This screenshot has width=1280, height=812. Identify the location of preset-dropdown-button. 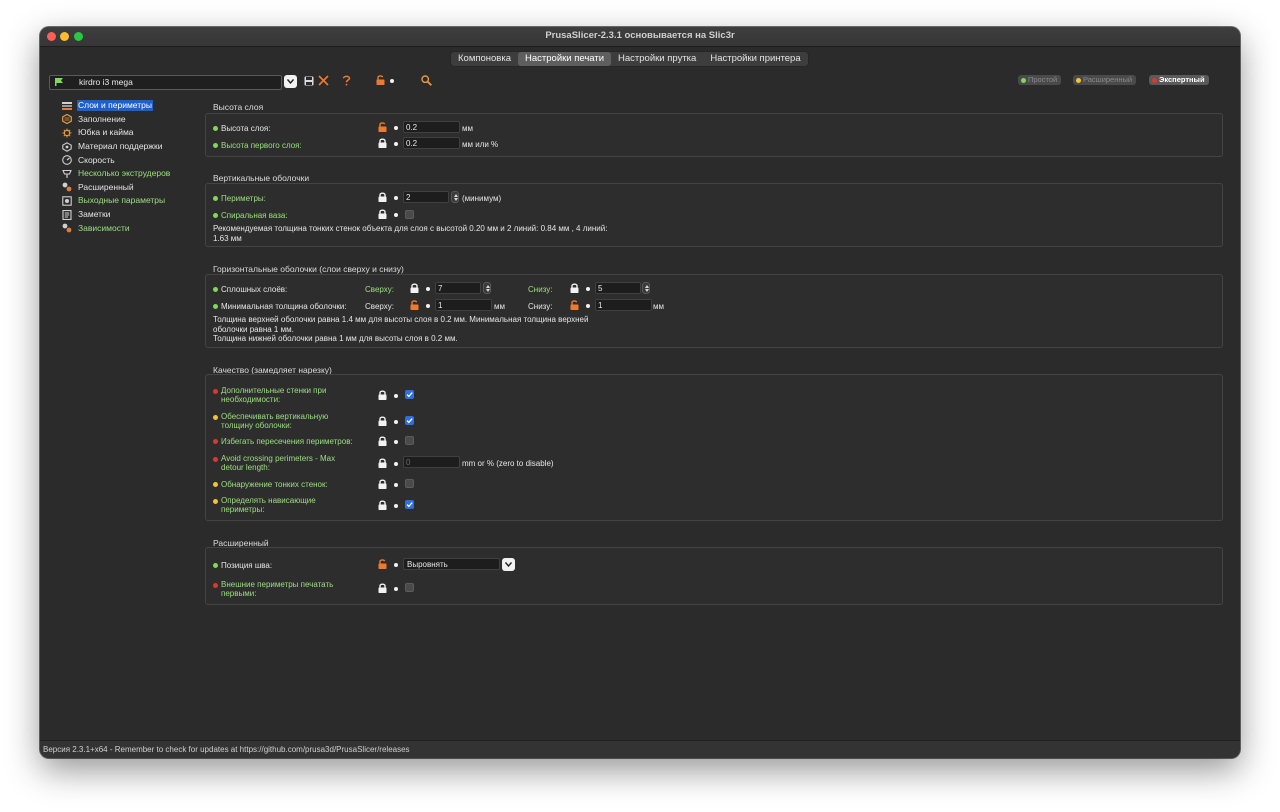
(290, 81).